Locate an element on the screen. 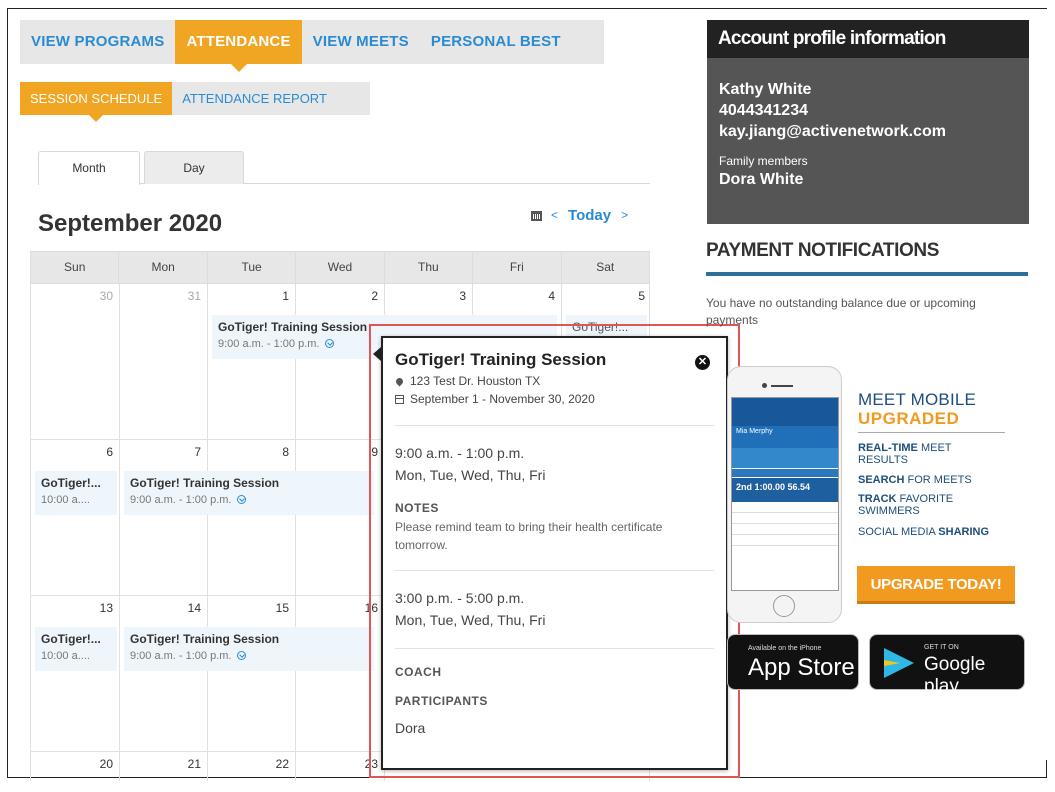  nav-attendance: ATTENDANCE is located at coordinates (238, 46).